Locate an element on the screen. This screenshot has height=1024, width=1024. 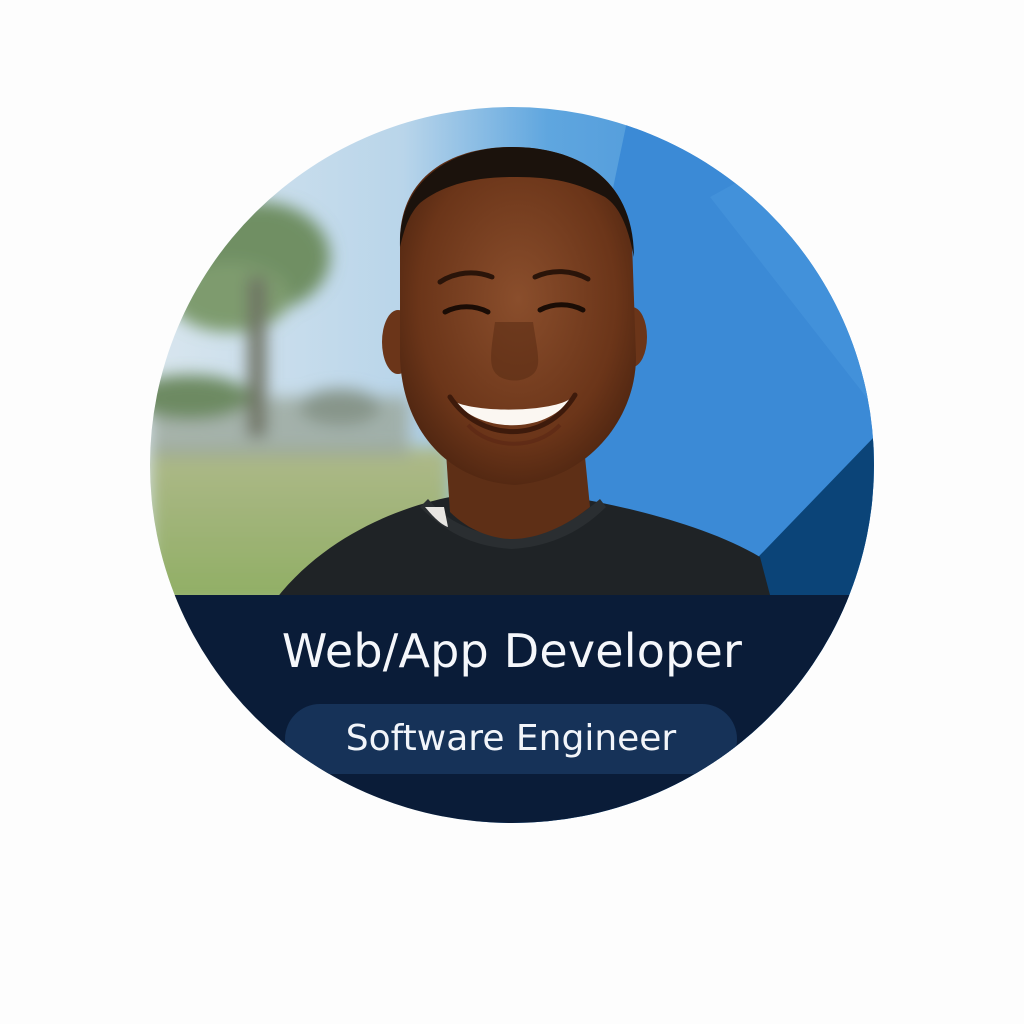
subtitle-pill: Software Engineer is located at coordinates (511, 739).